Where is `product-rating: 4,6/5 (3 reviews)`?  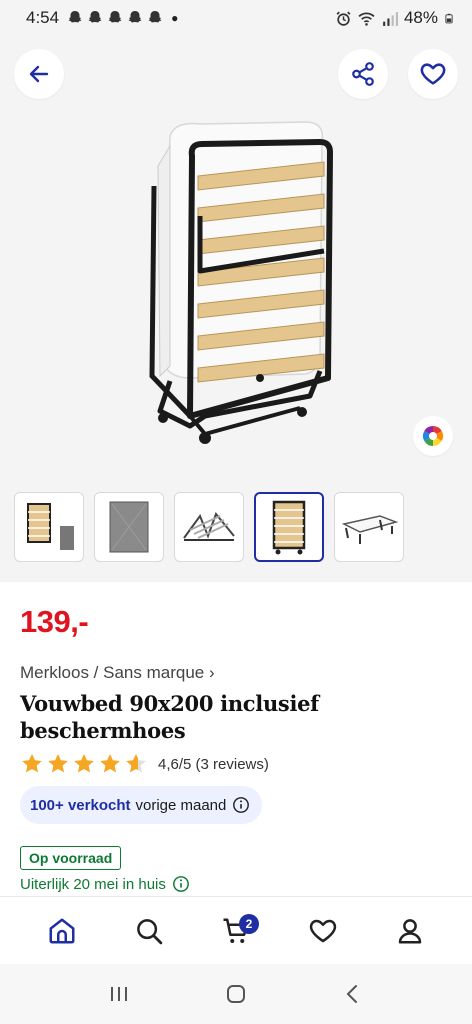 product-rating: 4,6/5 (3 reviews) is located at coordinates (144, 764).